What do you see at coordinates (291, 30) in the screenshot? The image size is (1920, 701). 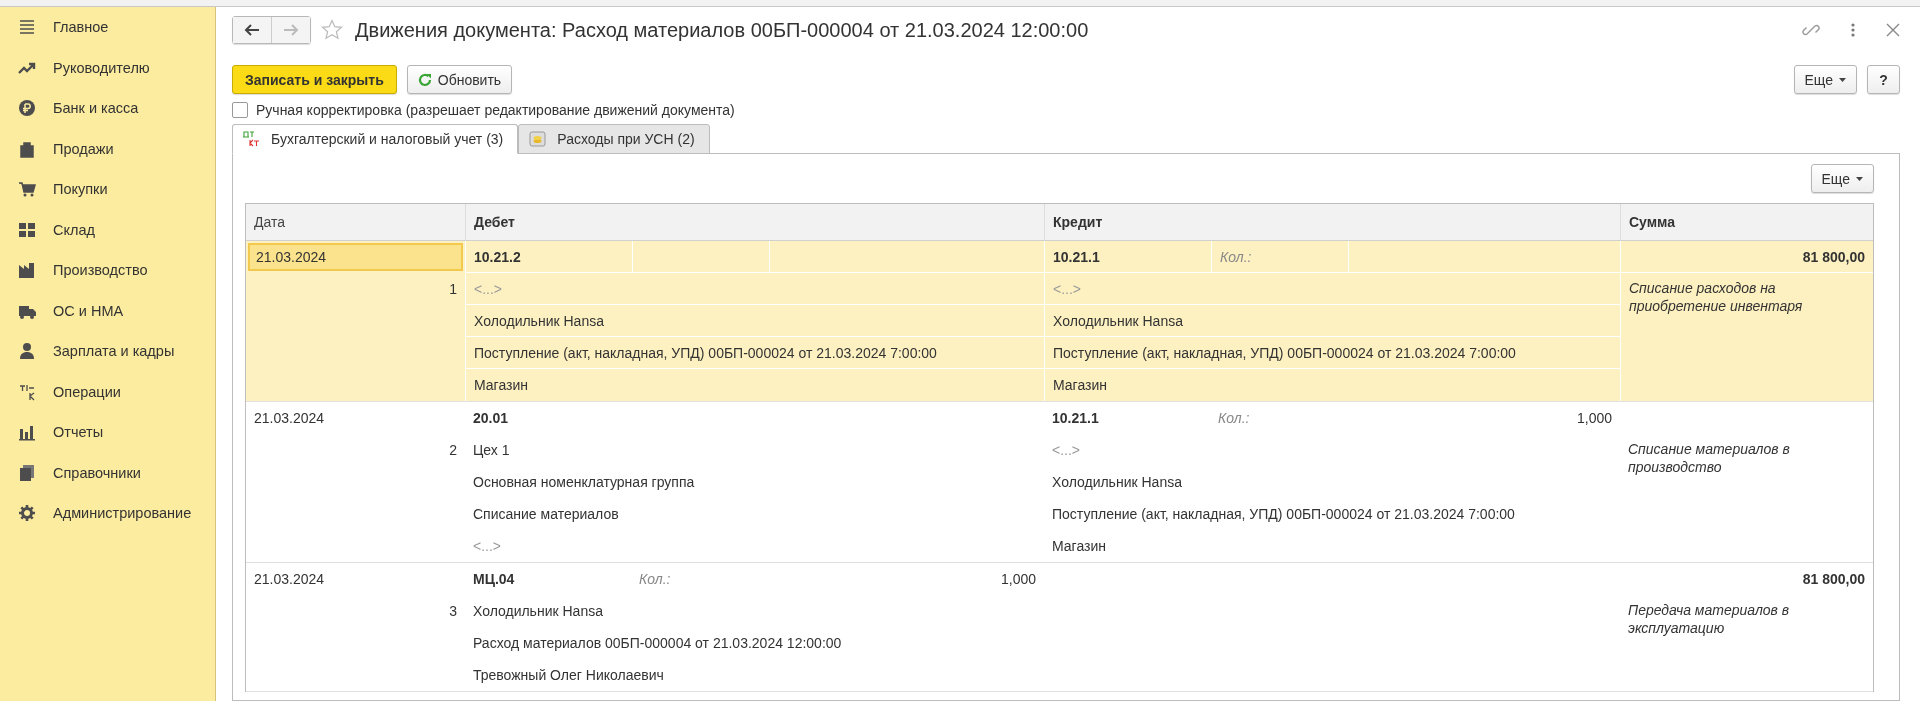 I see `forward-arrow-icon` at bounding box center [291, 30].